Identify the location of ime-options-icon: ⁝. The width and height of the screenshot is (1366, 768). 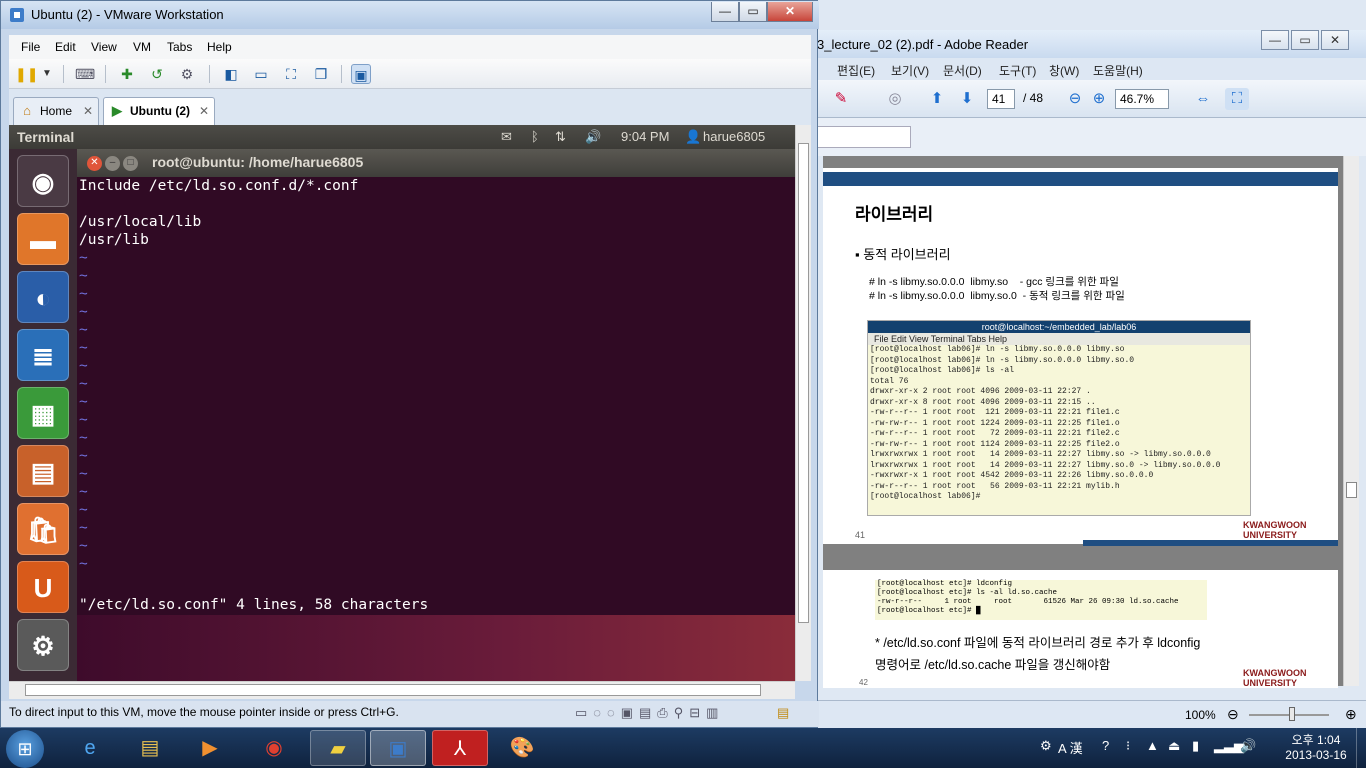
(1128, 746).